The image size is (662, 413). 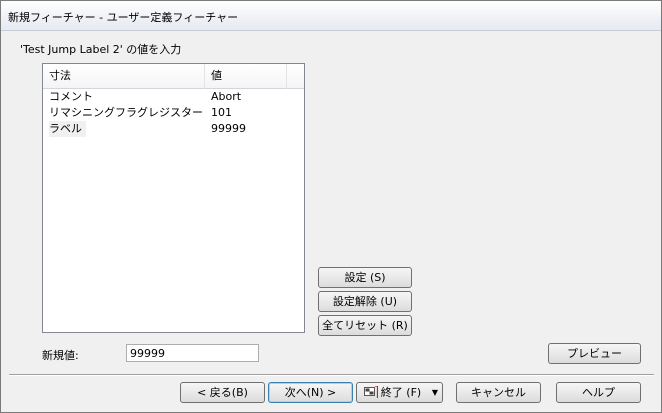 I want to click on row-value: 99999, so click(x=228, y=128).